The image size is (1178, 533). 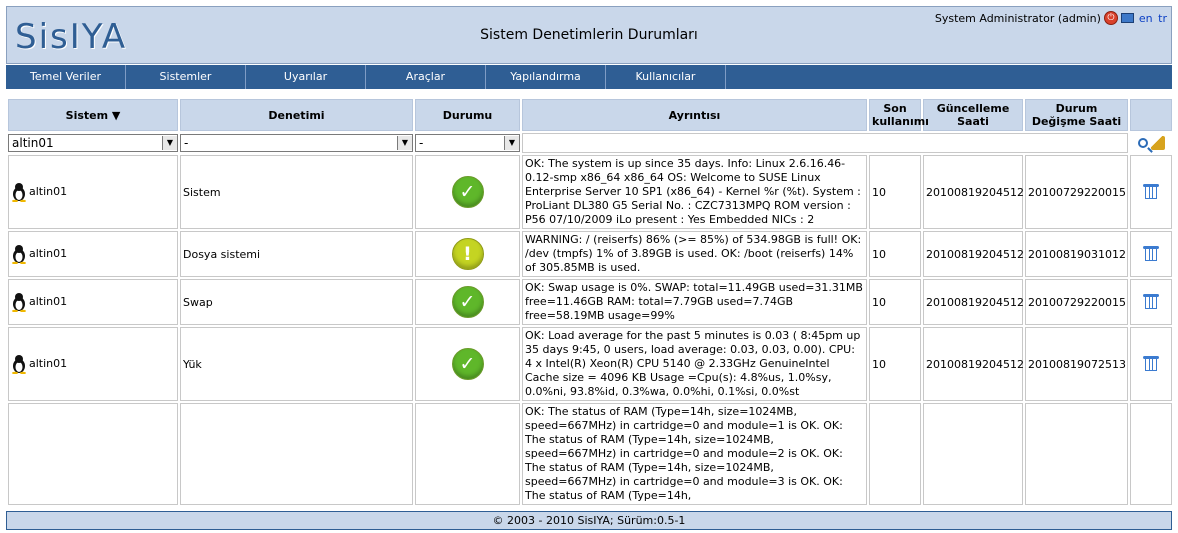 What do you see at coordinates (973, 454) in the screenshot?
I see `update-time` at bounding box center [973, 454].